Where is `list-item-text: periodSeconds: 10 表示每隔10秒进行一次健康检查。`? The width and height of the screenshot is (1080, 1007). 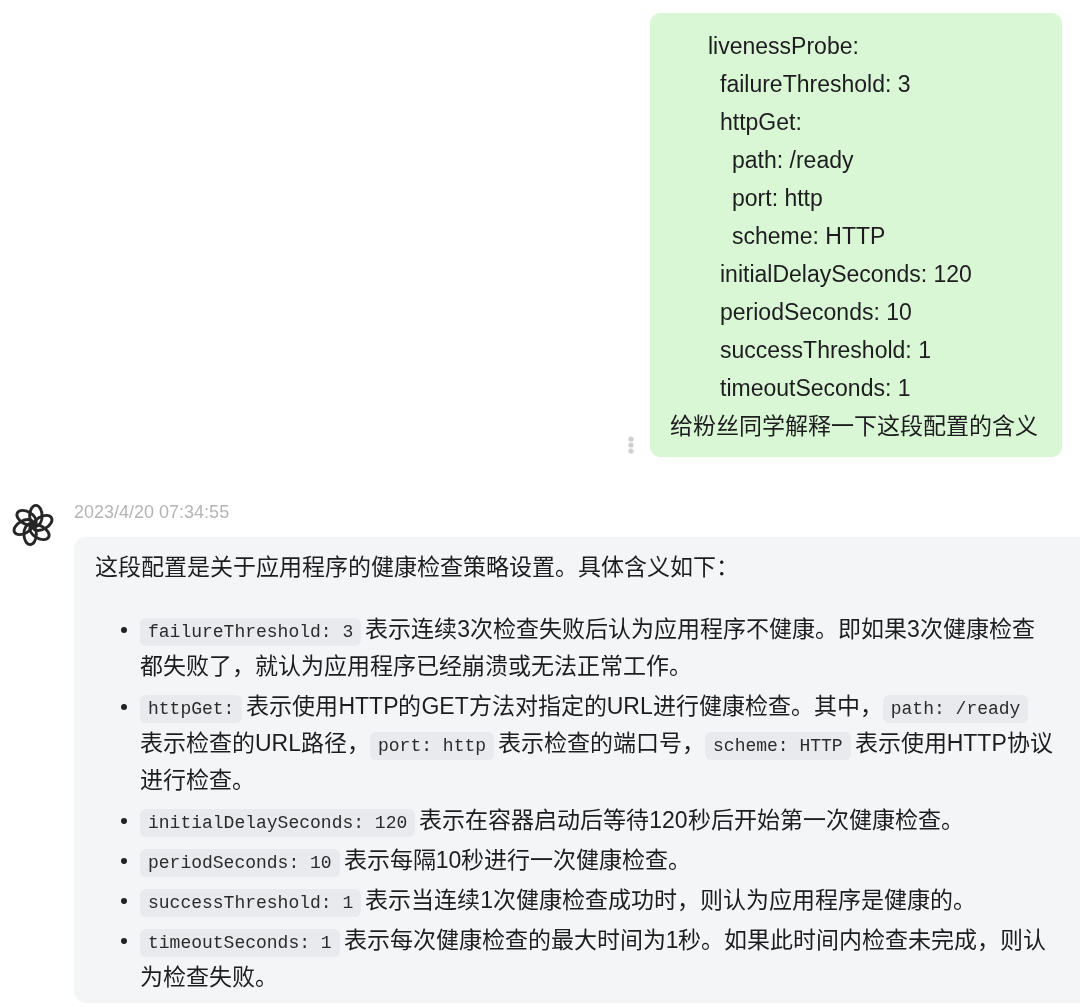 list-item-text: periodSeconds: 10 表示每隔10秒进行一次健康检查。 is located at coordinates (597, 860).